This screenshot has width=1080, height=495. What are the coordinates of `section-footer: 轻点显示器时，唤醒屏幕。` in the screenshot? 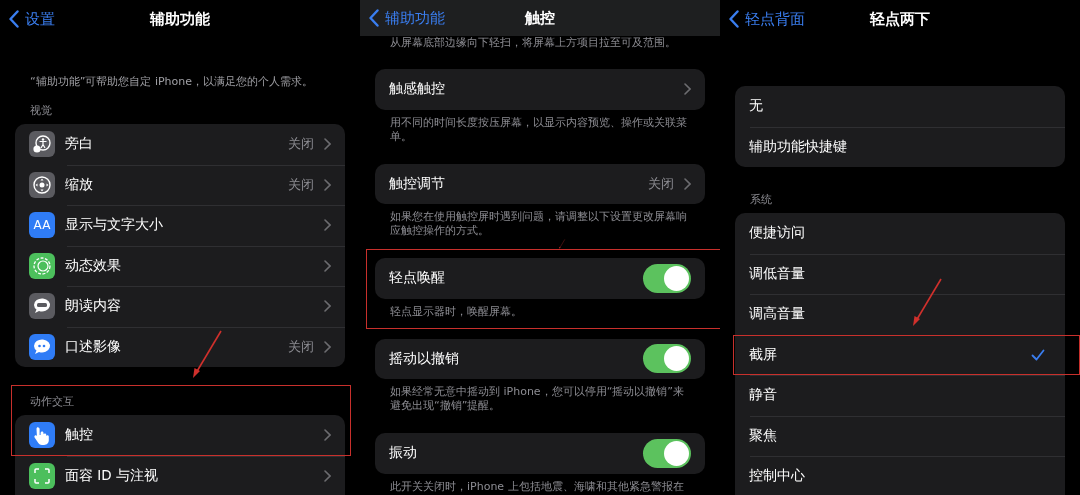 It's located at (540, 308).